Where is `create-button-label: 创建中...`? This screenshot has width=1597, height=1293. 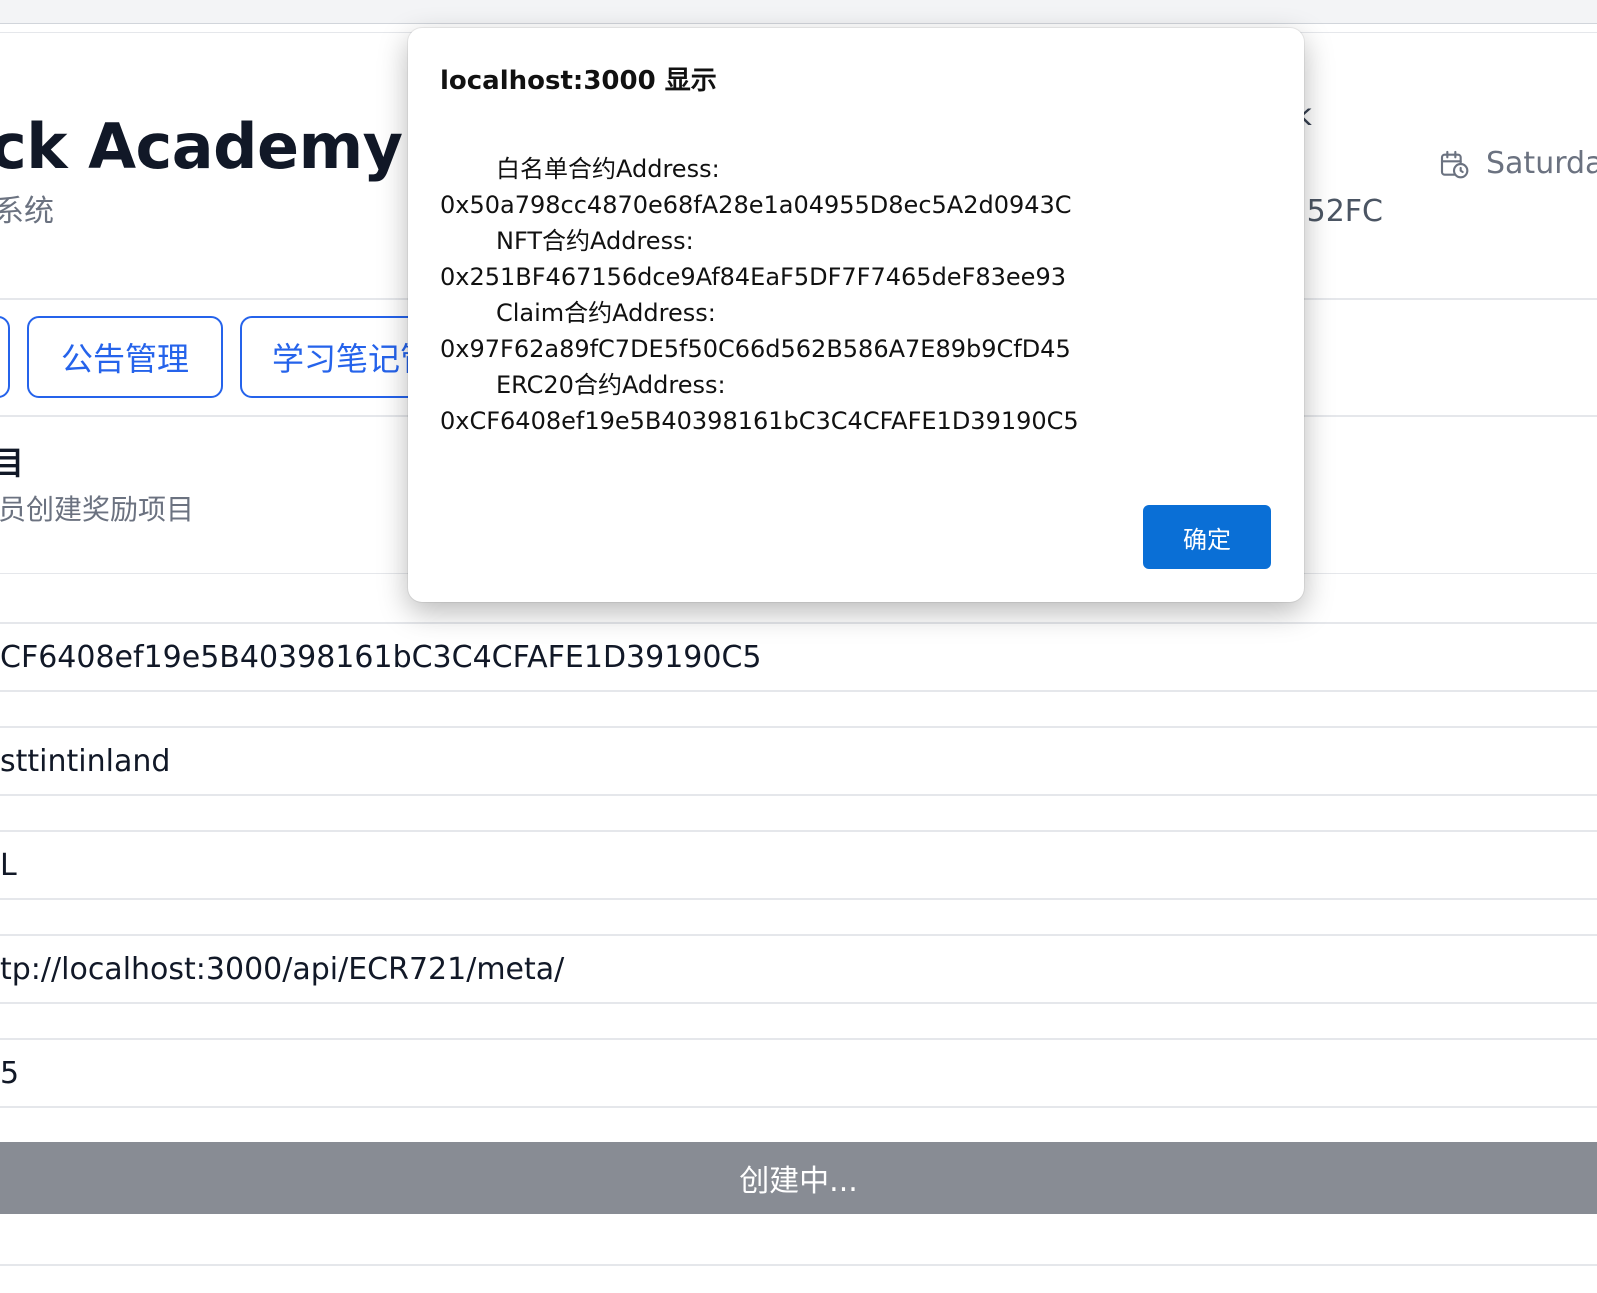
create-button-label: 创建中... is located at coordinates (798, 1181).